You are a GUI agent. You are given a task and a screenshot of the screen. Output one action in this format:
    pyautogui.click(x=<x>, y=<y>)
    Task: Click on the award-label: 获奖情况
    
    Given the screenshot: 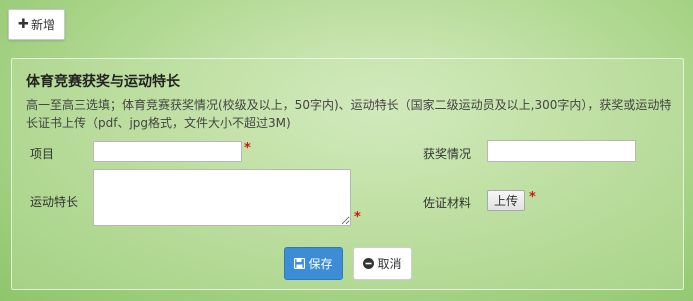 What is the action you would take?
    pyautogui.click(x=447, y=154)
    